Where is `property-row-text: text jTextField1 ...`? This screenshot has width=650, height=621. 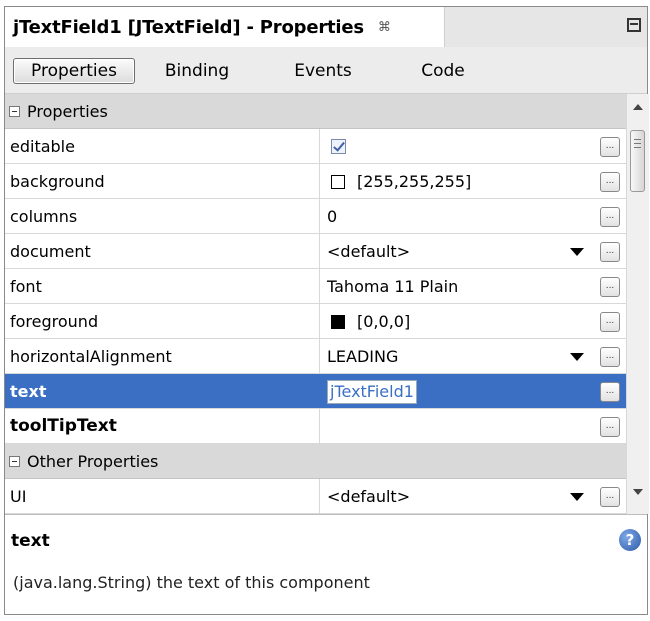
property-row-text: text jTextField1 ... is located at coordinates (315, 391).